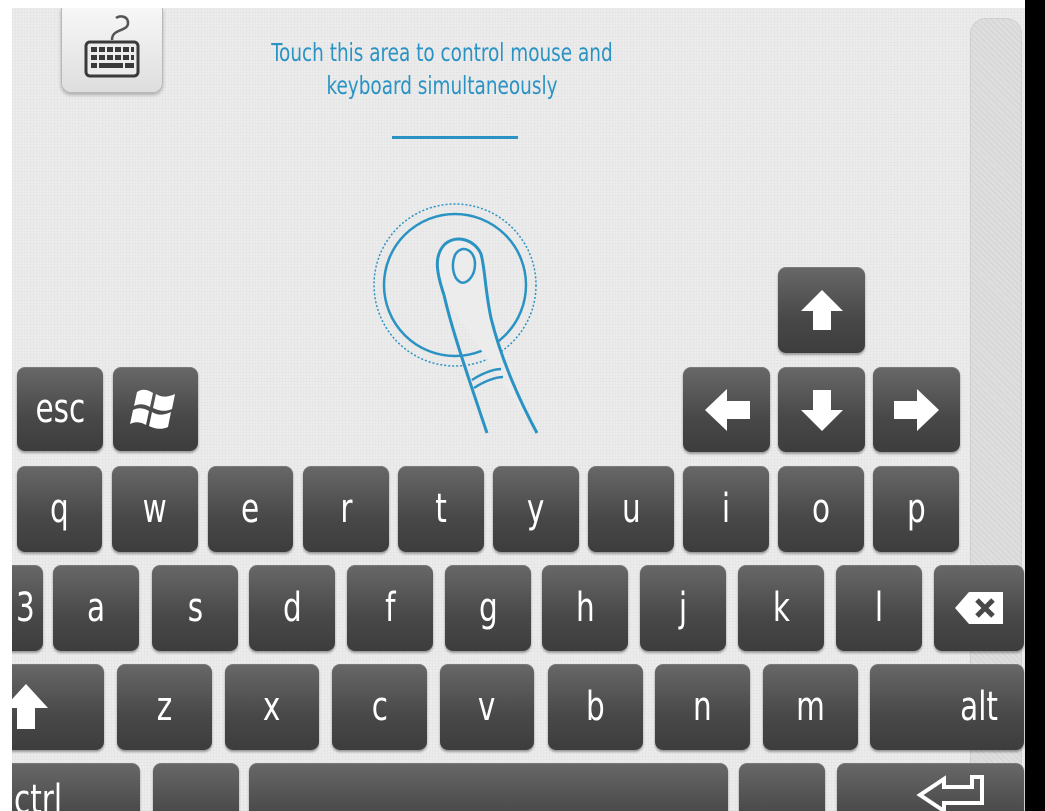 This screenshot has height=811, width=1045. I want to click on key-label: 3, so click(25, 608).